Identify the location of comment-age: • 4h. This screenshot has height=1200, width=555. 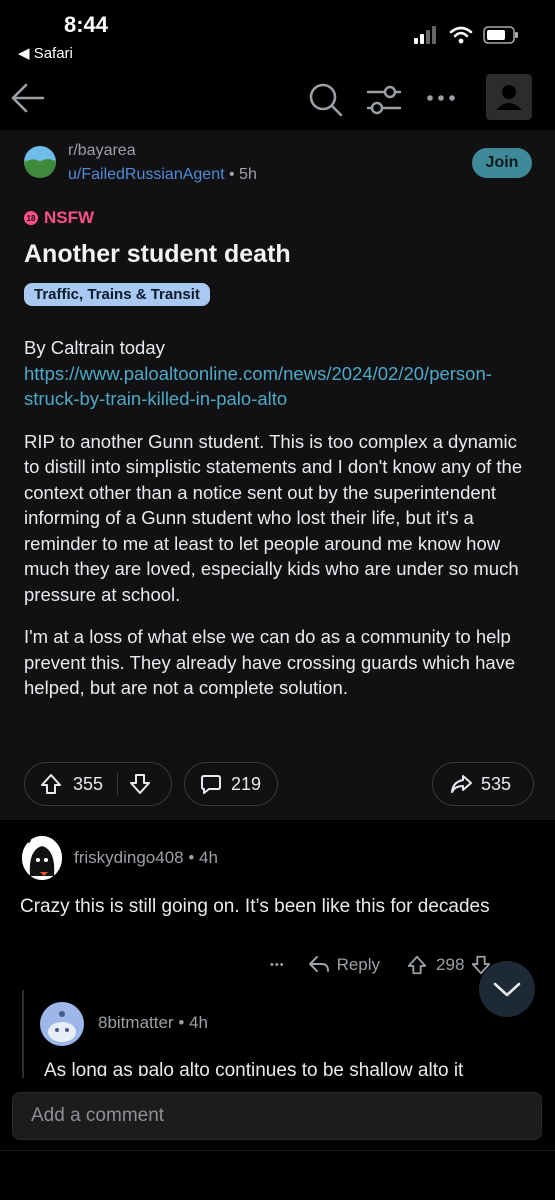
(200, 857).